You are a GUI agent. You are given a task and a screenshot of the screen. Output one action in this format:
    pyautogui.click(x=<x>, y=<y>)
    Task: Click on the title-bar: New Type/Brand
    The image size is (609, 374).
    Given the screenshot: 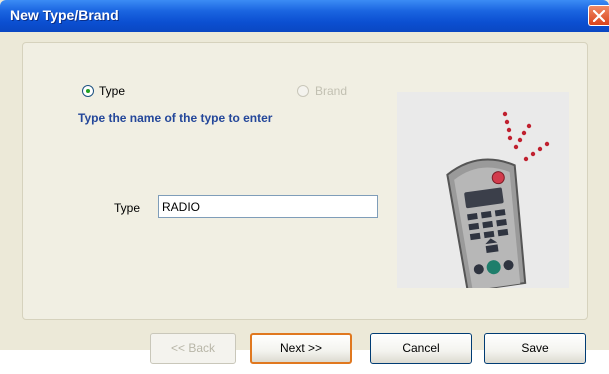 What is the action you would take?
    pyautogui.click(x=304, y=16)
    